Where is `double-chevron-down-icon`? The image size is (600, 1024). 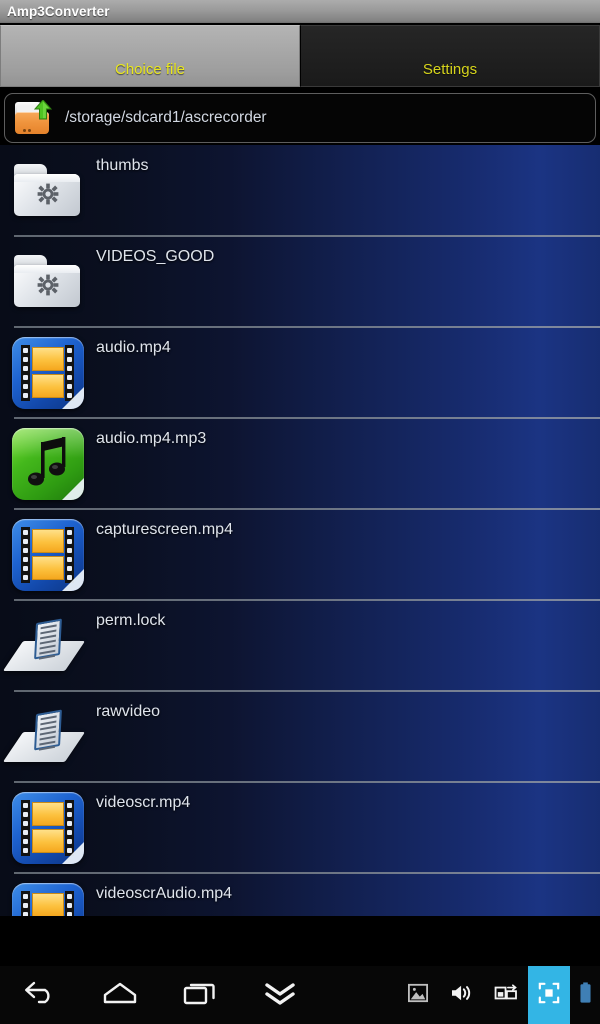 double-chevron-down-icon is located at coordinates (280, 995).